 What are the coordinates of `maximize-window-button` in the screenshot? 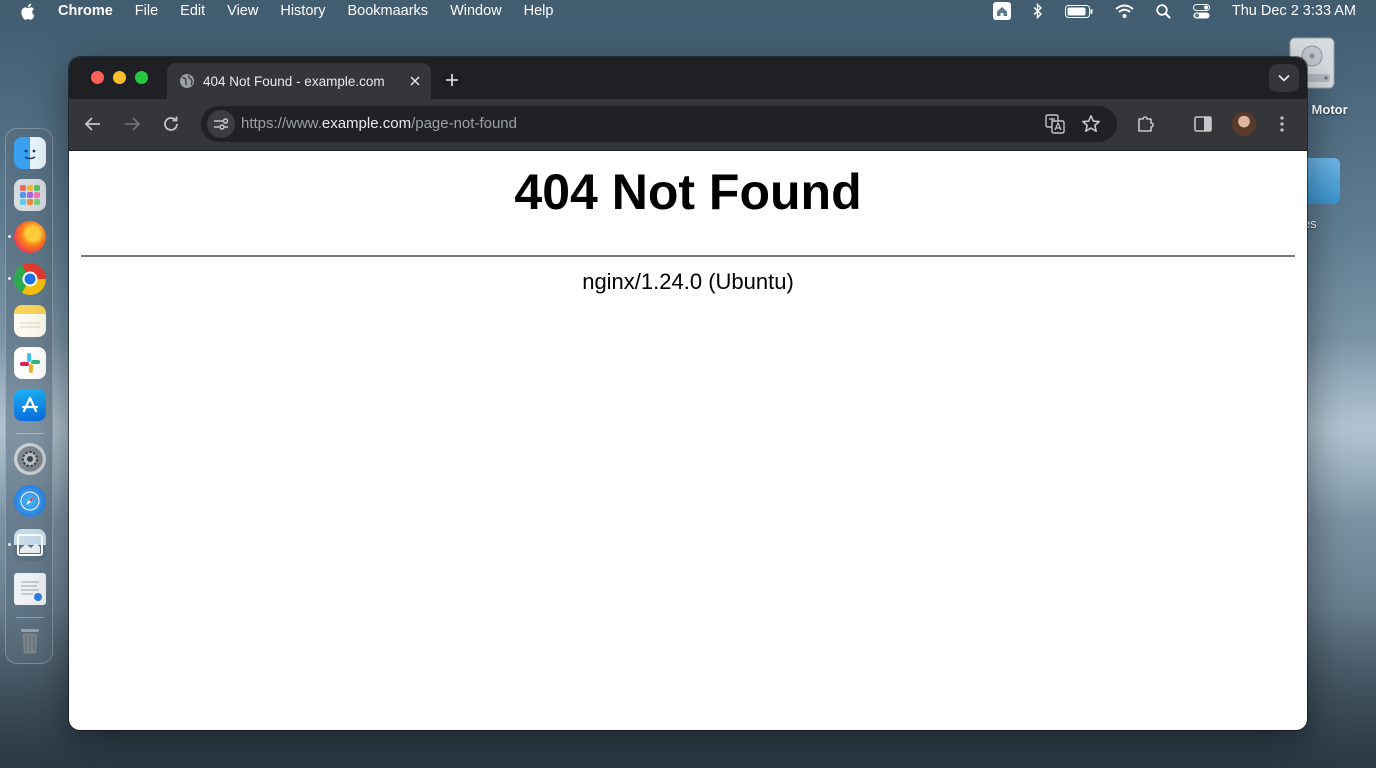 It's located at (141, 77).